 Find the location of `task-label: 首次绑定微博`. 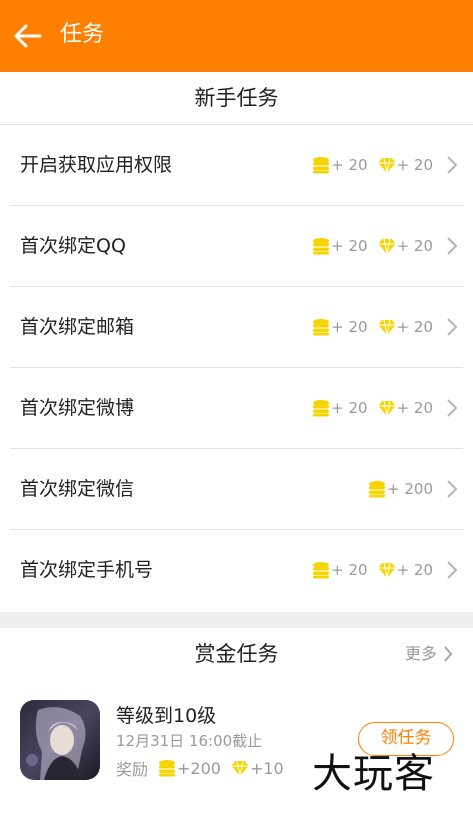

task-label: 首次绑定微博 is located at coordinates (77, 408).